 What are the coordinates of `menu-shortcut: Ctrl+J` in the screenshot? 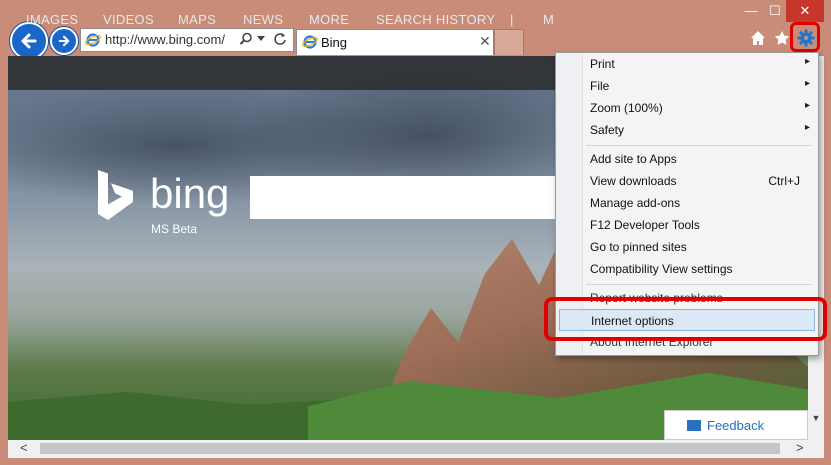 It's located at (784, 181).